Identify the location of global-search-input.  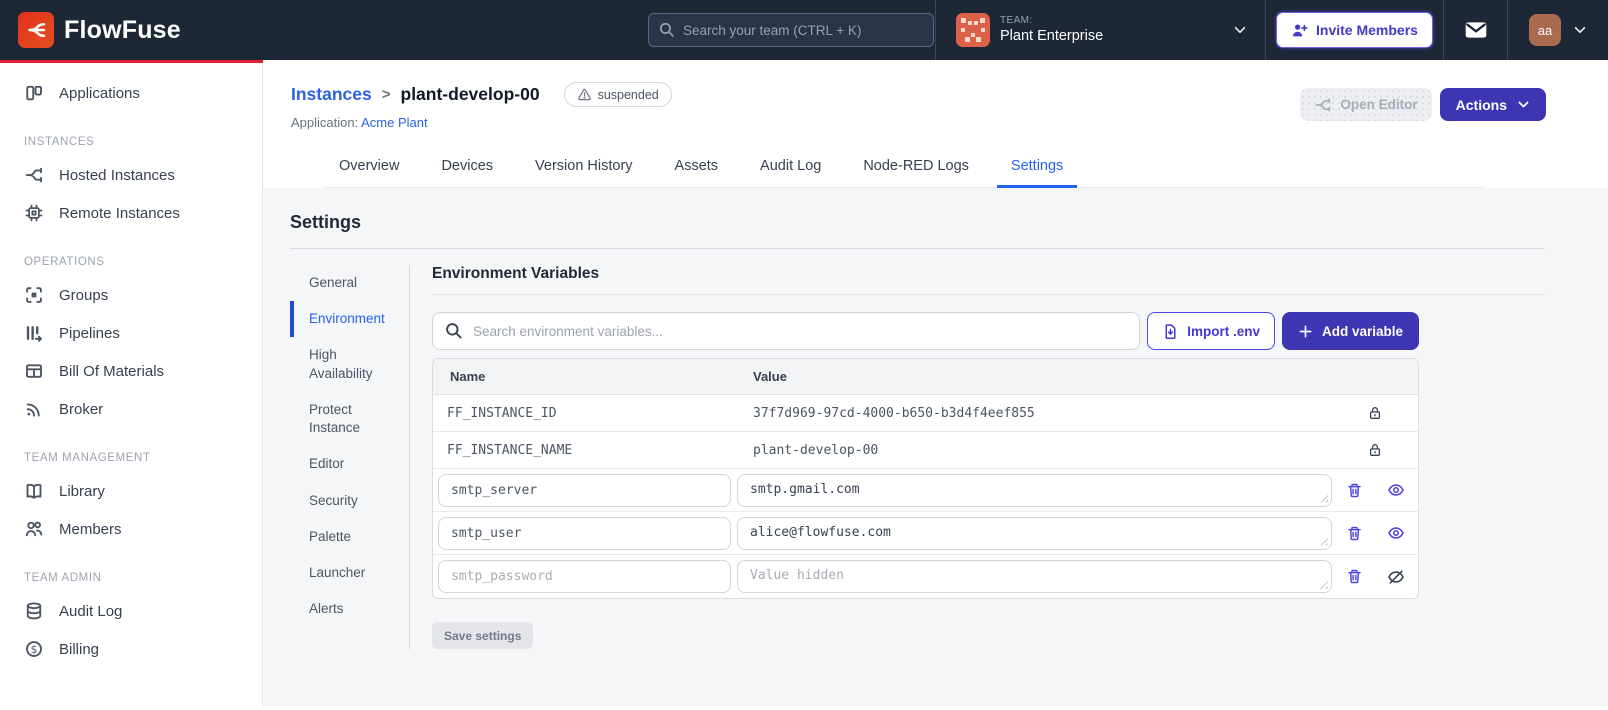
(791, 30).